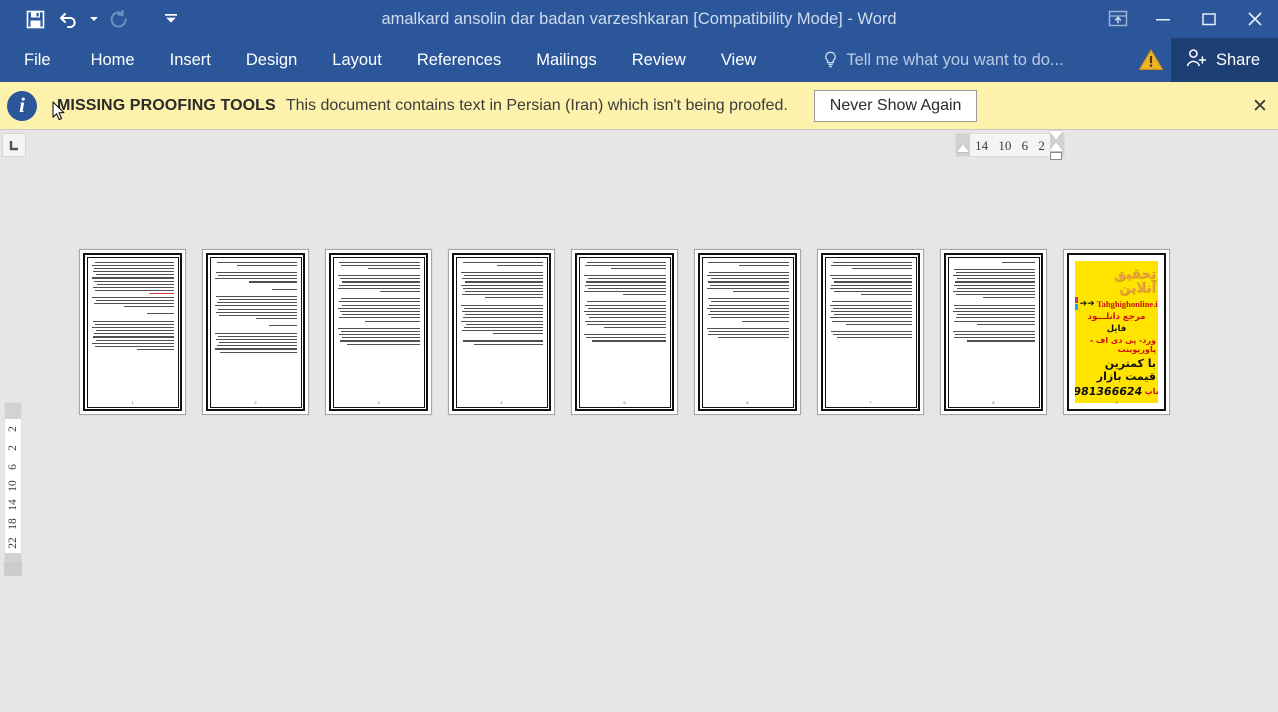 Image resolution: width=1278 pixels, height=712 pixels. Describe the element at coordinates (255, 402) in the screenshot. I see `page-number: 2` at that location.